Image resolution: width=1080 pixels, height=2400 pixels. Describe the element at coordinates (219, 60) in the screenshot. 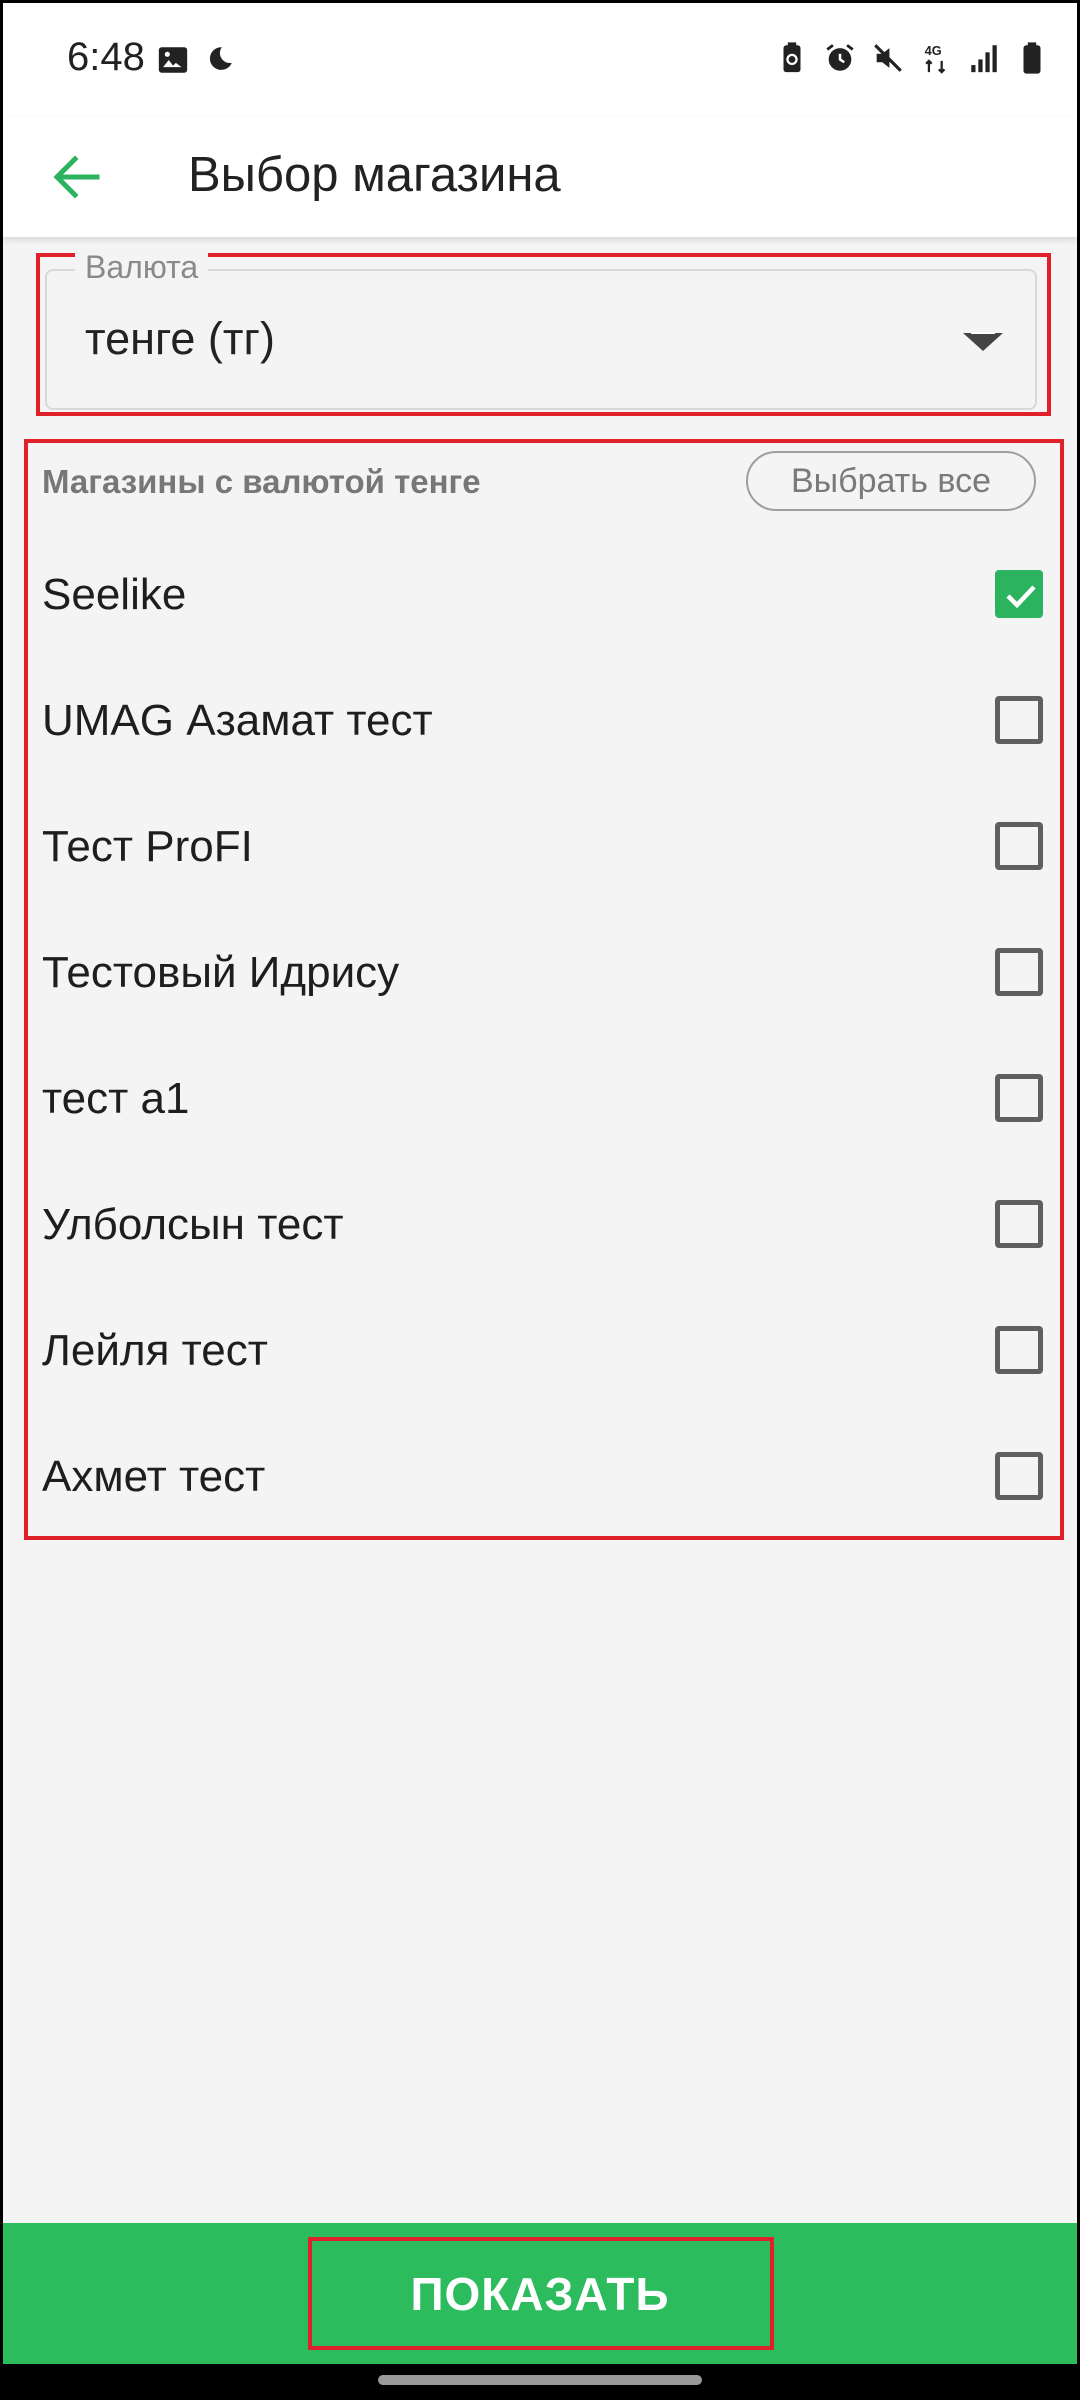

I see `moon-icon` at that location.